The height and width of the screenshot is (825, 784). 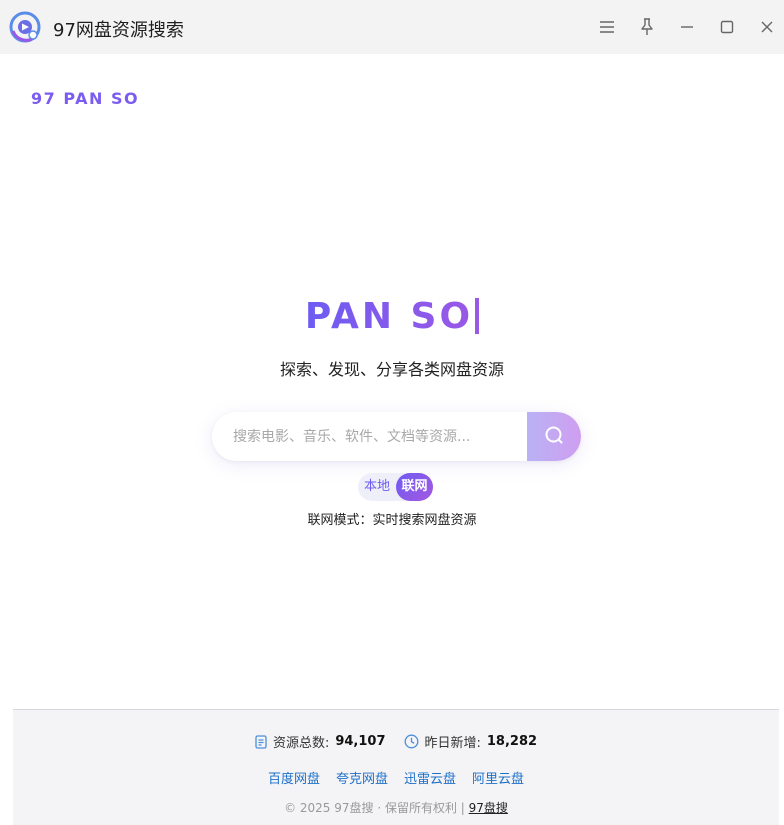 What do you see at coordinates (377, 487) in the screenshot?
I see `mode-local-button: 本地` at bounding box center [377, 487].